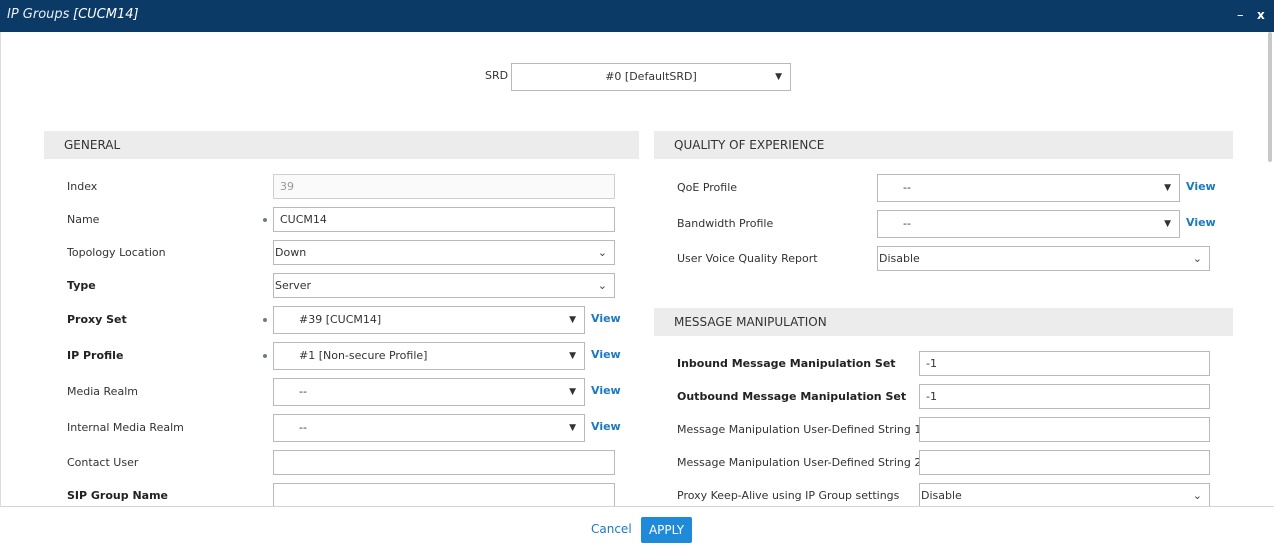 Image resolution: width=1274 pixels, height=550 pixels. What do you see at coordinates (943, 322) in the screenshot?
I see `message-manipulation-section-header: MESSAGE MANIPULATION` at bounding box center [943, 322].